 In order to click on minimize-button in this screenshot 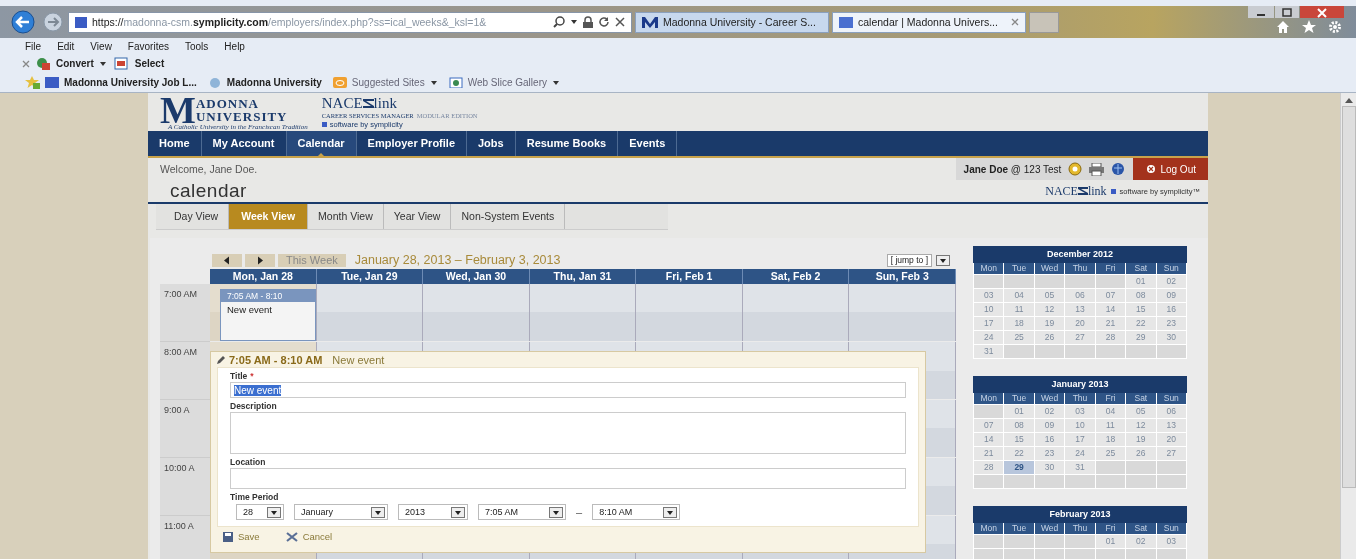, I will do `click(1261, 12)`.